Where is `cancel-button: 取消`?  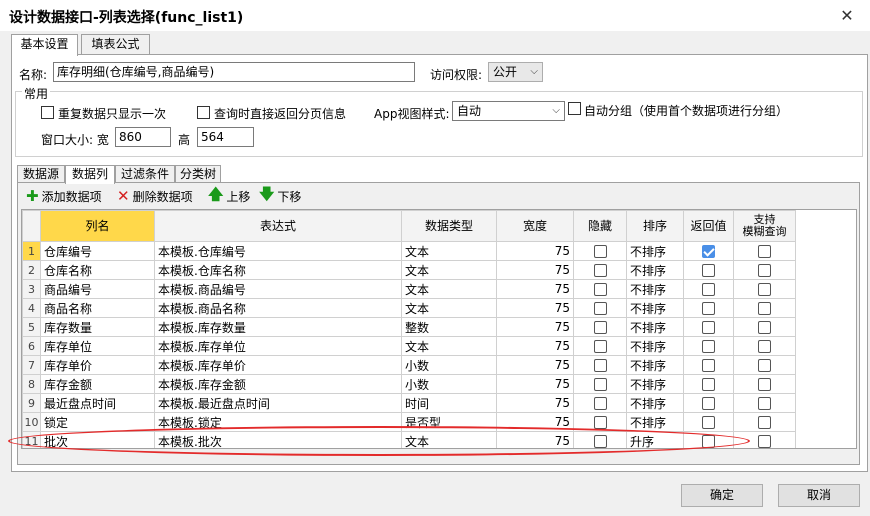
cancel-button: 取消 is located at coordinates (819, 495).